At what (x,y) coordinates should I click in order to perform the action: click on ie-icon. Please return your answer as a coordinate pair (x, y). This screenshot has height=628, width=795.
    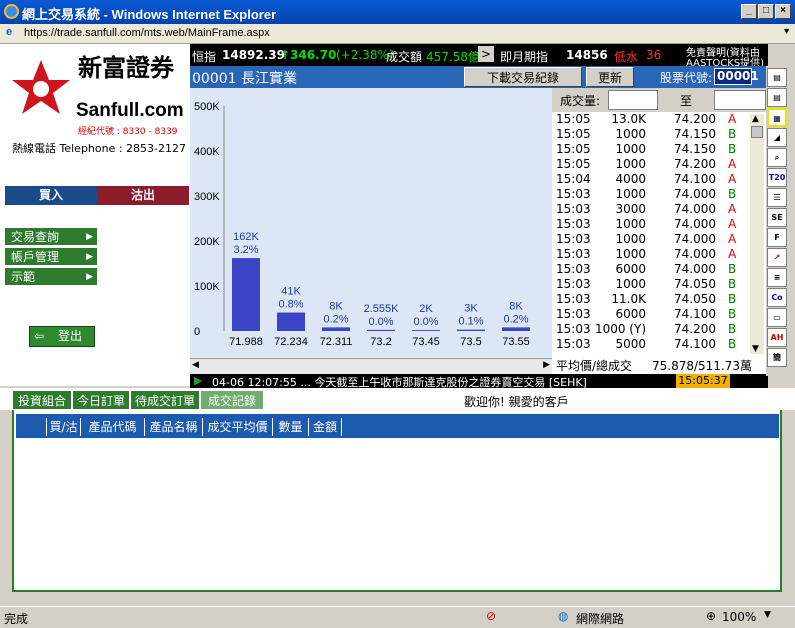
    Looking at the image, I should click on (11, 11).